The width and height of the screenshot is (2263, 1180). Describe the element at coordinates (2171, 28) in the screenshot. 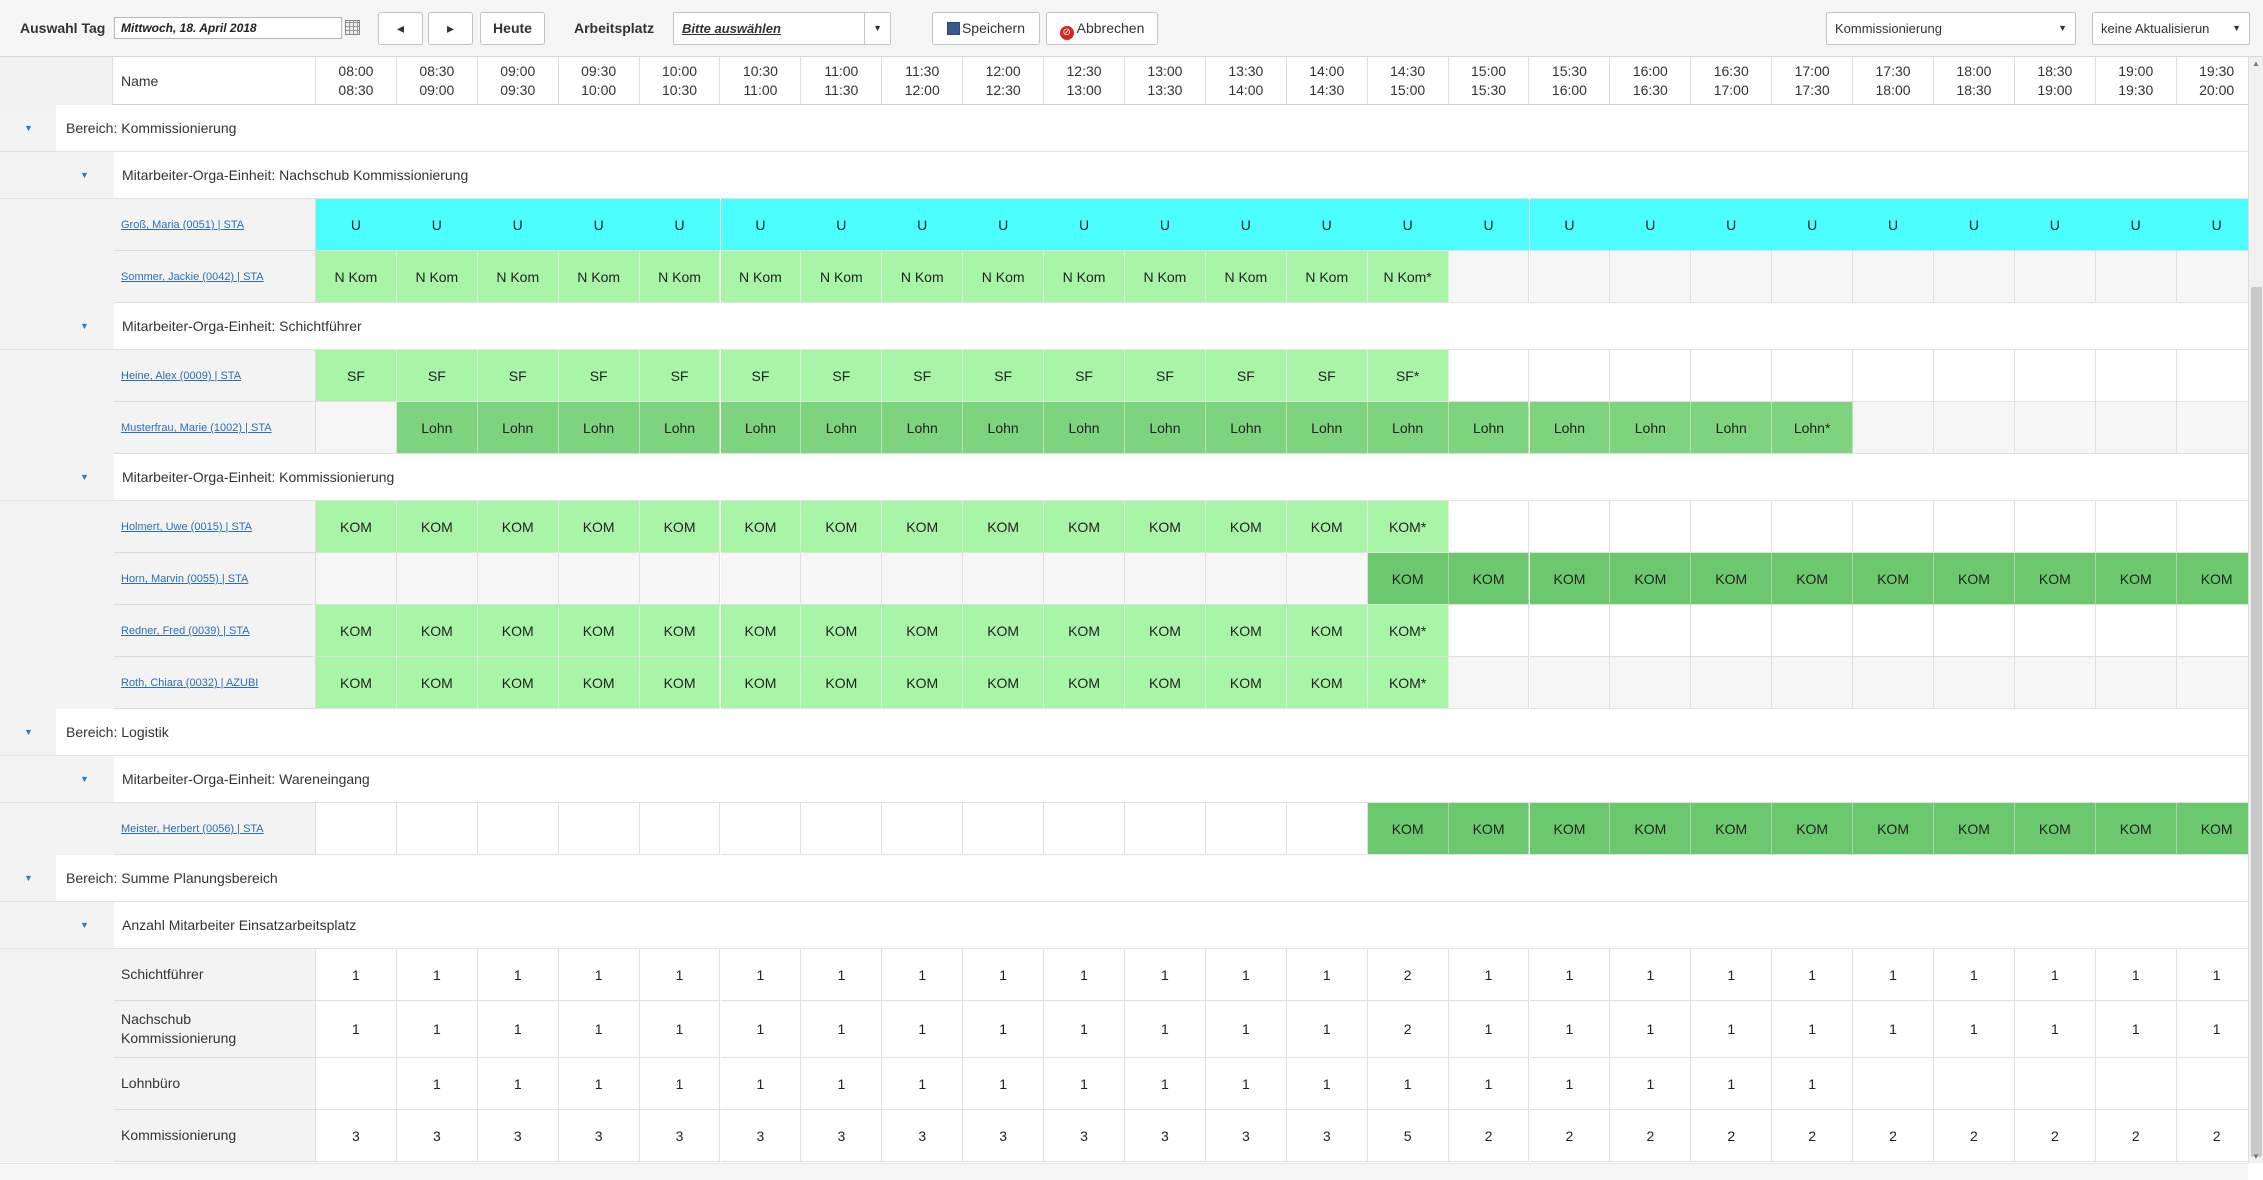

I see `refresh-select: keine Aktualisierun ▼` at that location.